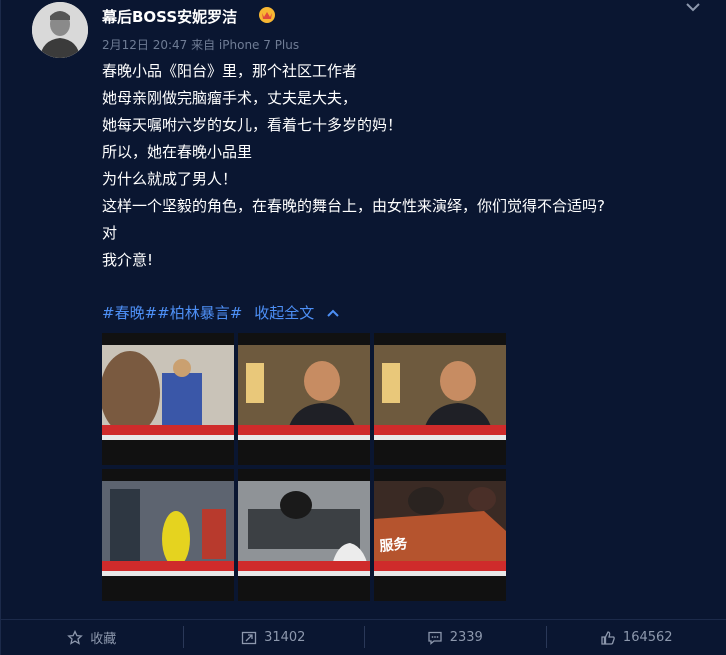  I want to click on vip-badge-icon, so click(267, 15).